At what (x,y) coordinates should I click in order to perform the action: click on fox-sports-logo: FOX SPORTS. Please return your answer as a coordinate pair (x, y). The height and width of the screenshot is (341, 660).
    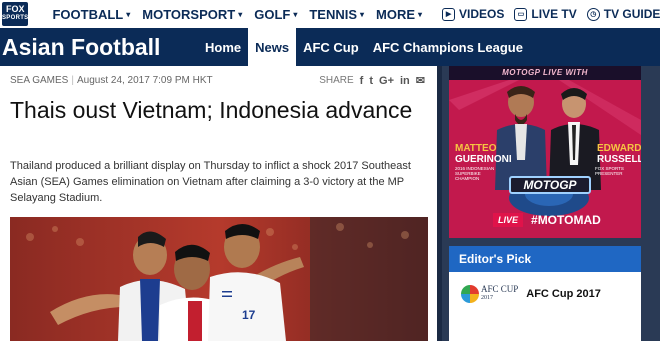
    Looking at the image, I should click on (15, 14).